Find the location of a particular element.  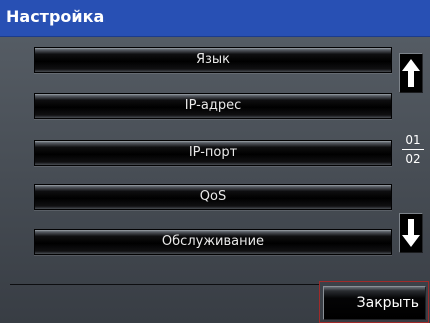

title-bar: Настройка is located at coordinates (215, 18).